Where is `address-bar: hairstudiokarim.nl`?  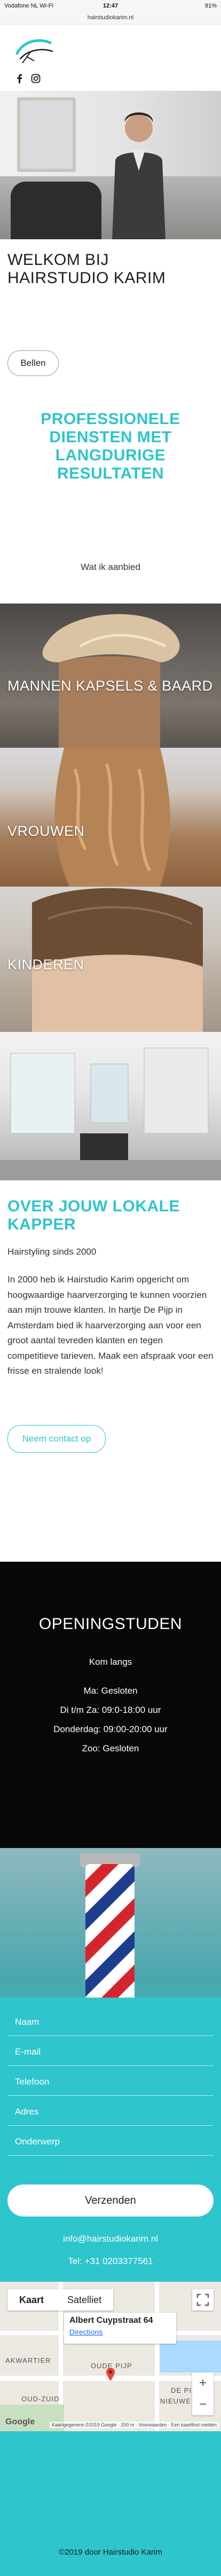
address-bar: hairstudiokarim.nl is located at coordinates (111, 19).